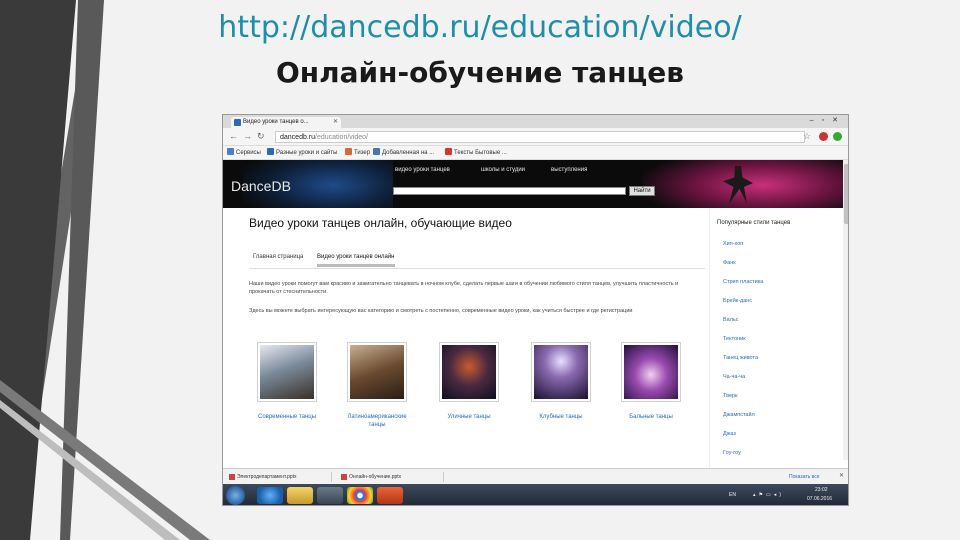 The image size is (960, 540). What do you see at coordinates (357, 153) in the screenshot?
I see `bookmark-item: Тизер` at bounding box center [357, 153].